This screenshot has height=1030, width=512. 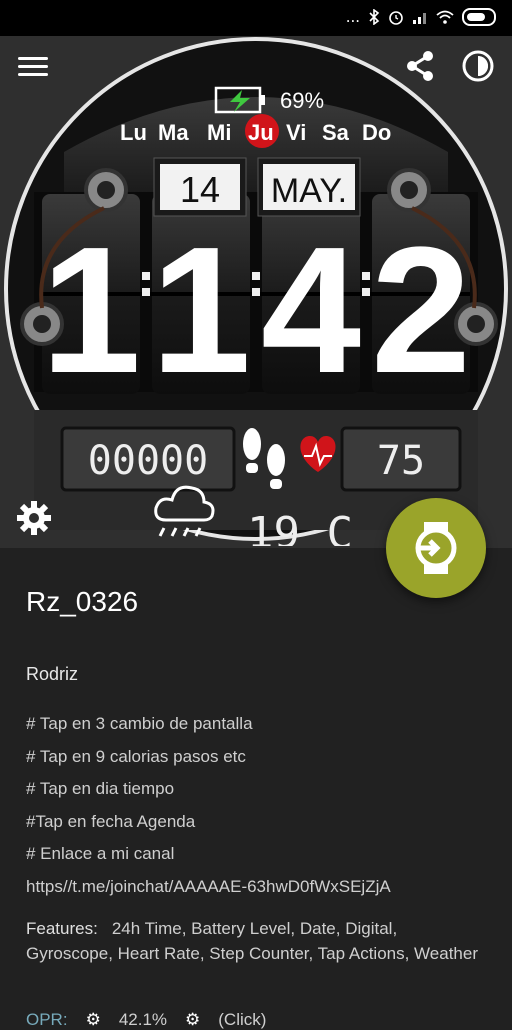 I want to click on signal-icon, so click(x=419, y=18).